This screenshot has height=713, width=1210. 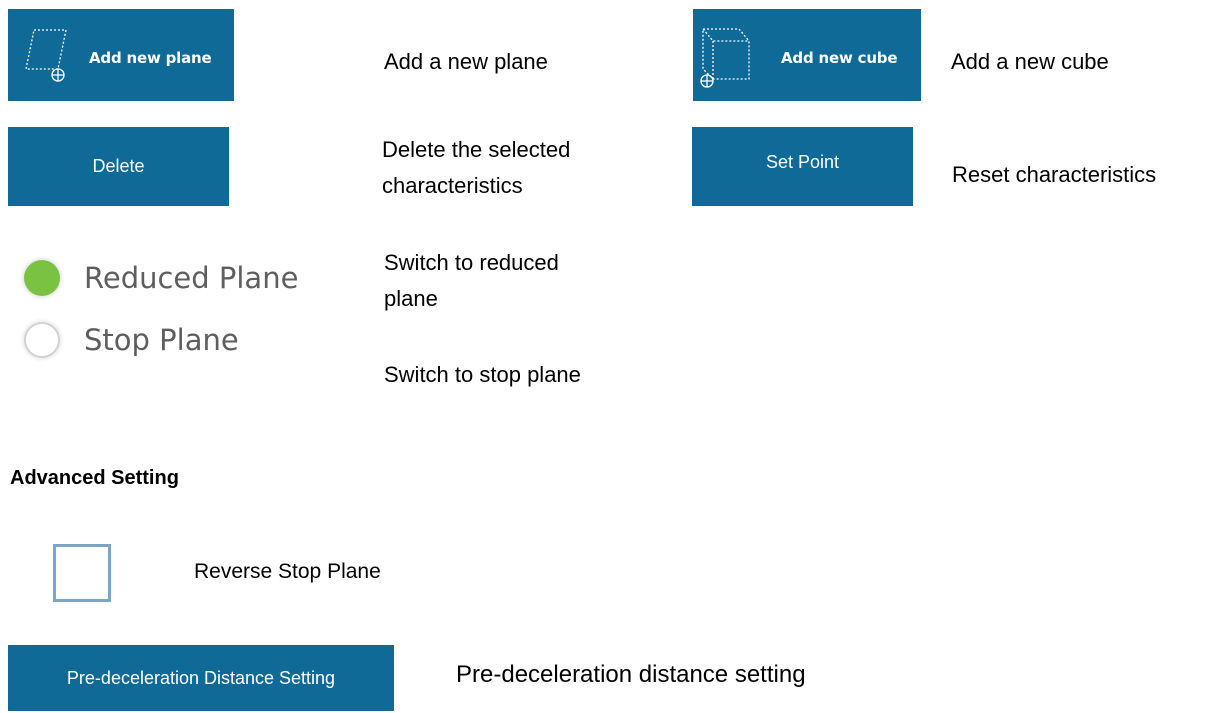 What do you see at coordinates (452, 185) in the screenshot?
I see `delete-description-line2: characteristics` at bounding box center [452, 185].